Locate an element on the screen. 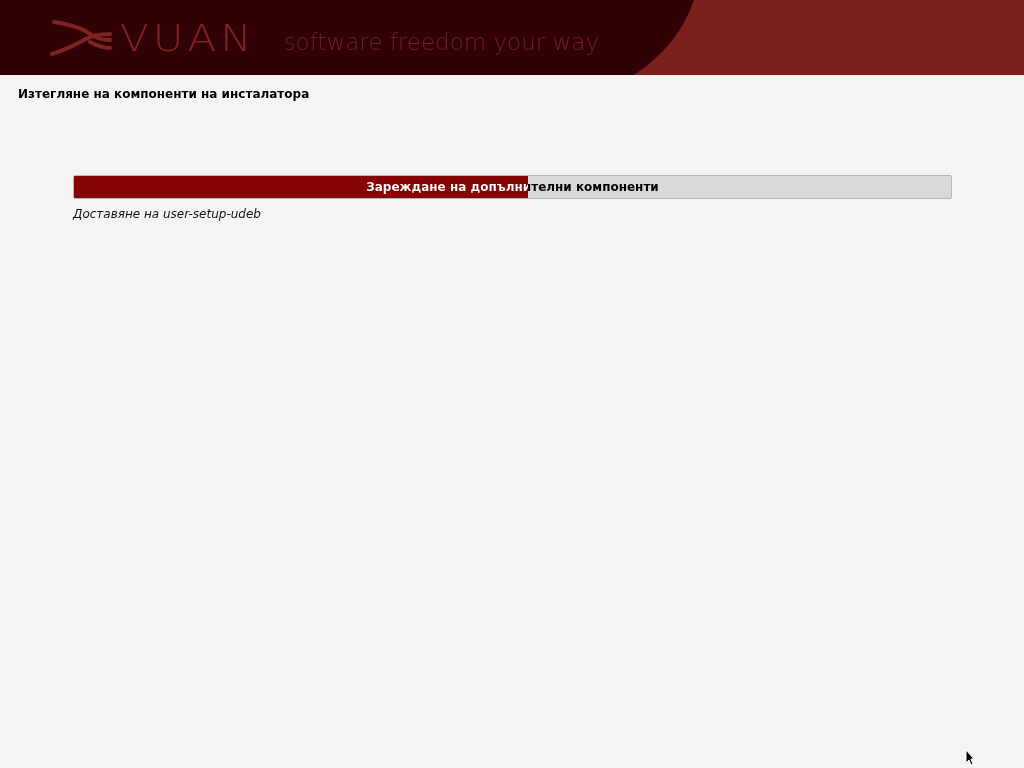 The image size is (1024, 768). status-text: Доставяне на user-setup-udeb is located at coordinates (167, 214).